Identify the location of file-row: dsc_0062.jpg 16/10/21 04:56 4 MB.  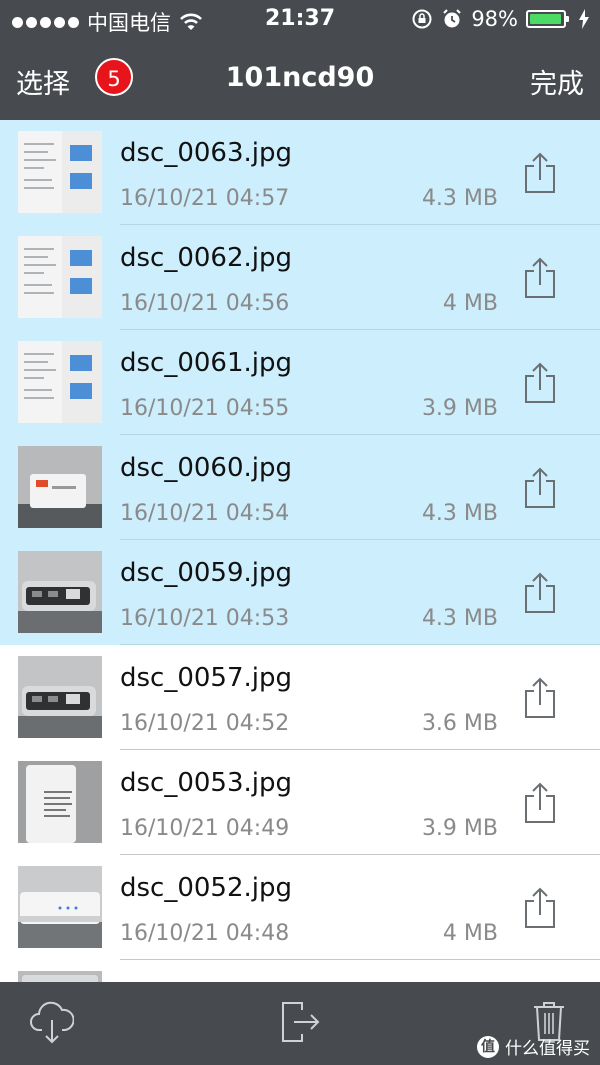
(300, 277).